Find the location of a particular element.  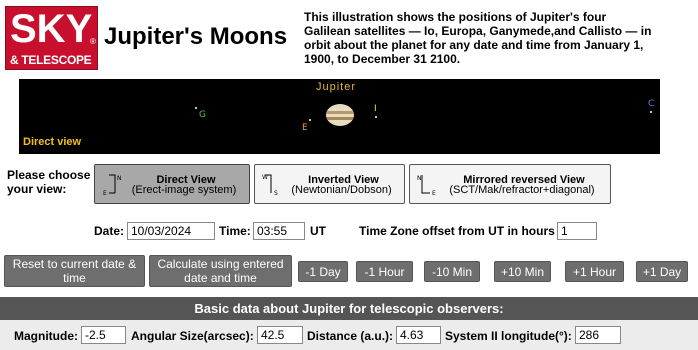

ut-label: UT is located at coordinates (318, 231).